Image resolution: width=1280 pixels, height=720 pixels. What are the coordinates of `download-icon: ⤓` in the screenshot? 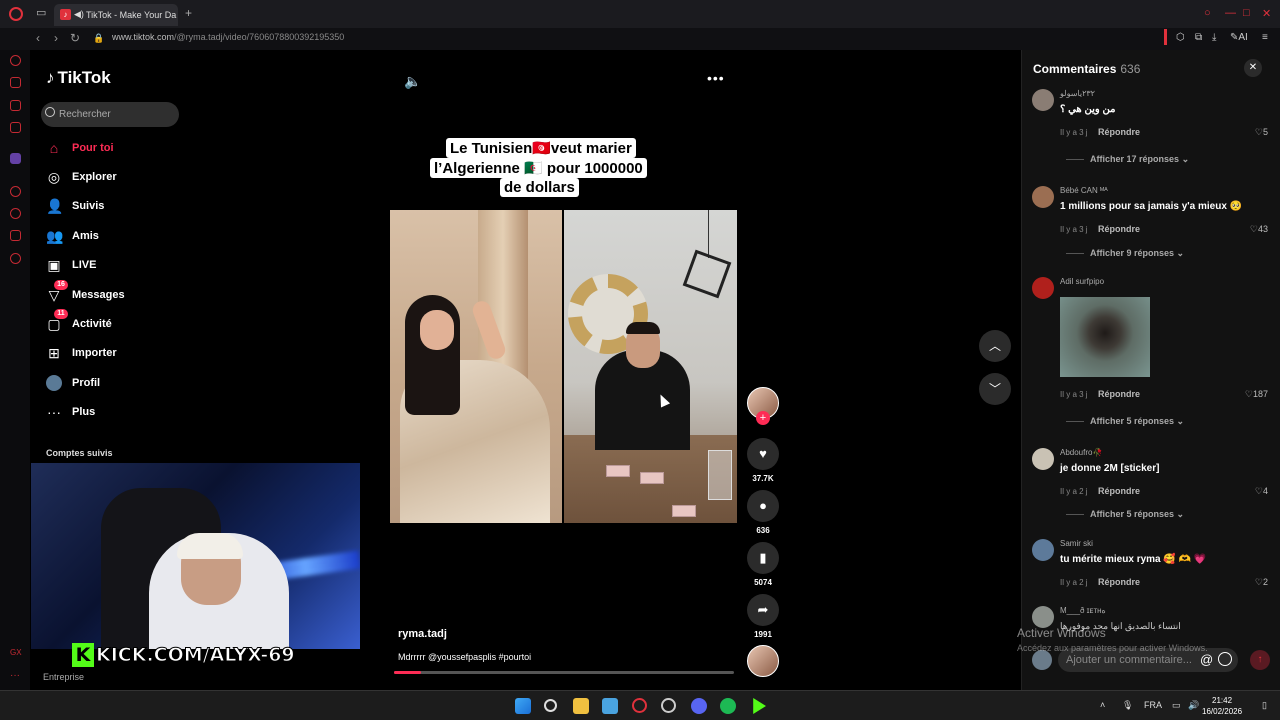 It's located at (1214, 37).